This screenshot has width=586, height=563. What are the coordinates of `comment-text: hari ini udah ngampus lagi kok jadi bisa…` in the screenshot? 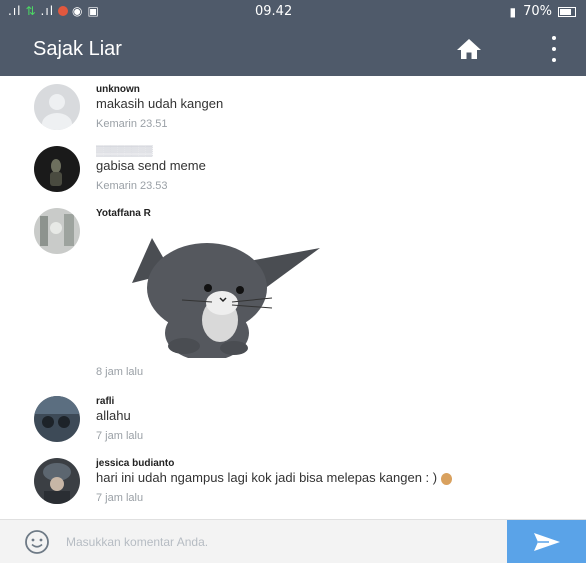 It's located at (335, 477).